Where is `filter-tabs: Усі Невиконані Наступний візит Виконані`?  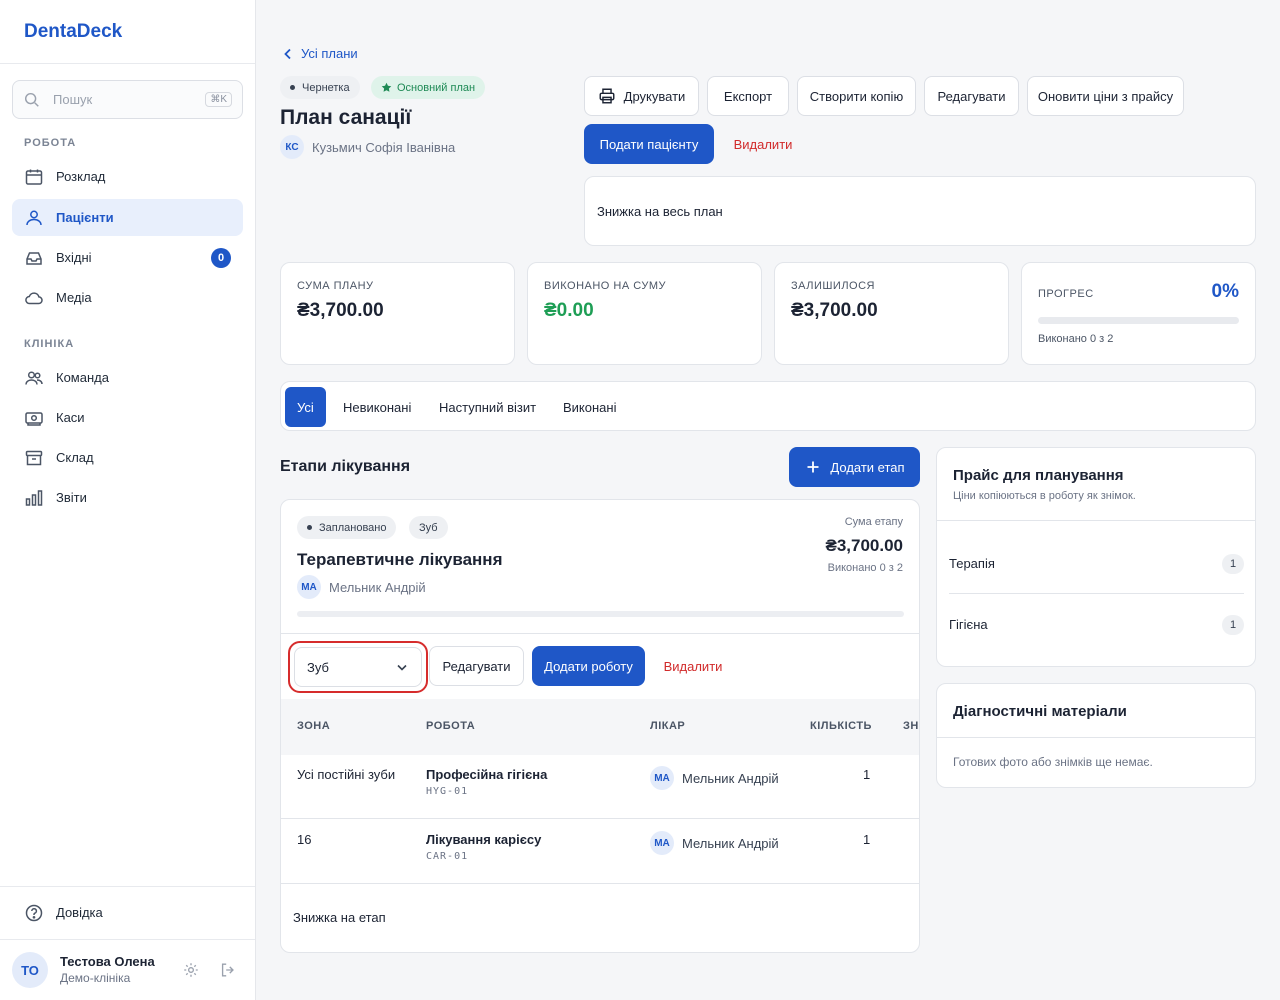 filter-tabs: Усі Невиконані Наступний візит Виконані is located at coordinates (768, 406).